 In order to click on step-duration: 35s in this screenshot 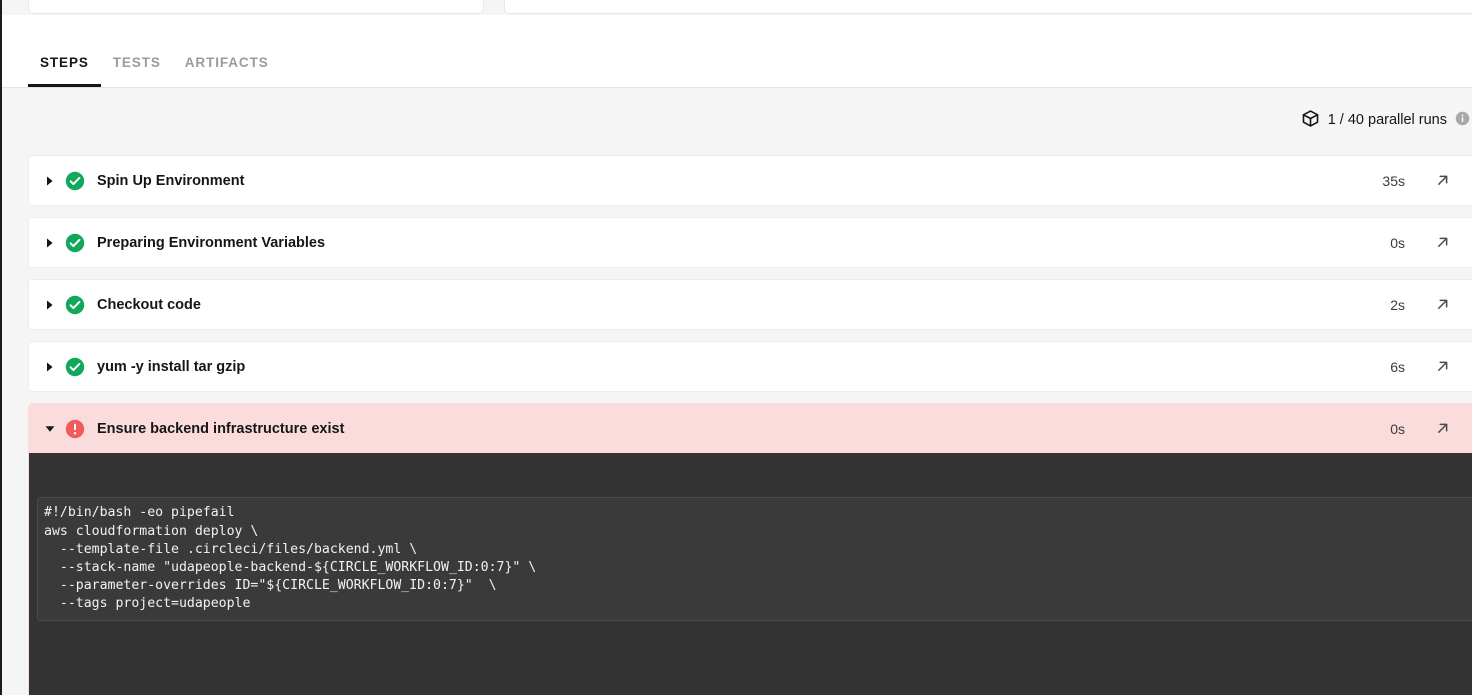, I will do `click(1393, 180)`.